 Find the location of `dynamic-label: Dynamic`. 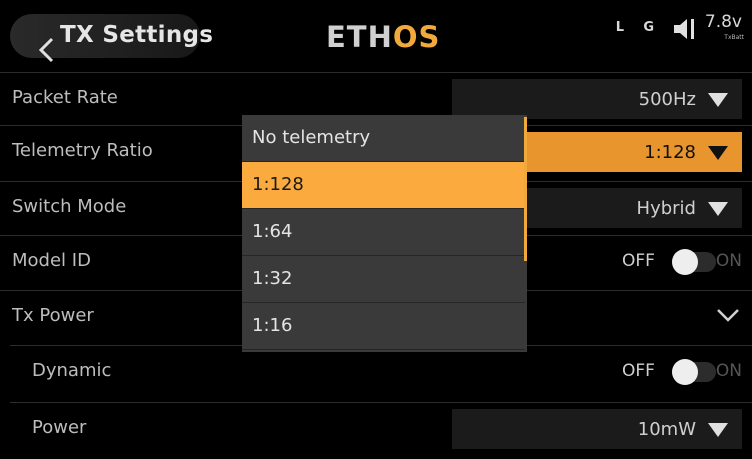

dynamic-label: Dynamic is located at coordinates (72, 370).